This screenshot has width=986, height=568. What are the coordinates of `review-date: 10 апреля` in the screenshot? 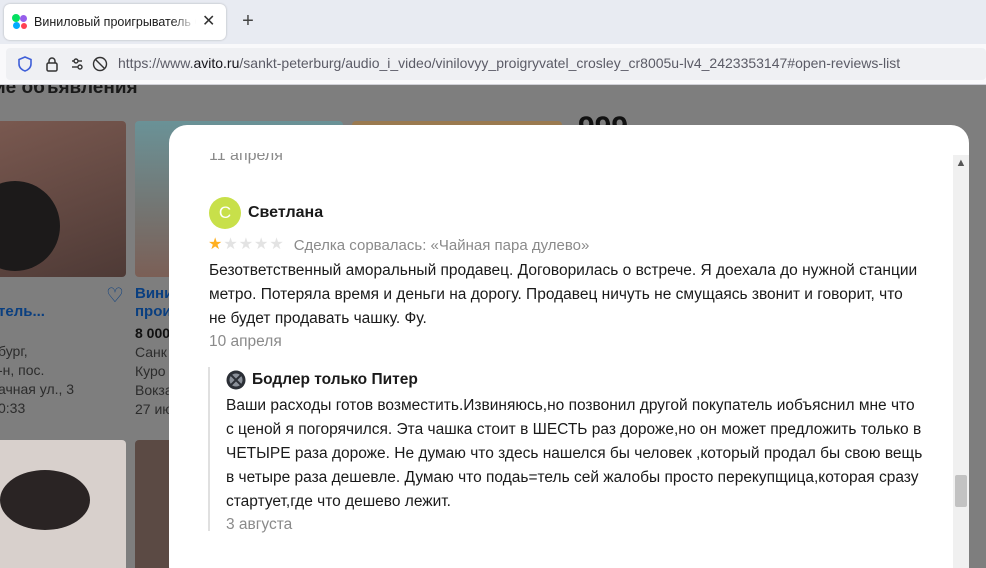 It's located at (245, 341).